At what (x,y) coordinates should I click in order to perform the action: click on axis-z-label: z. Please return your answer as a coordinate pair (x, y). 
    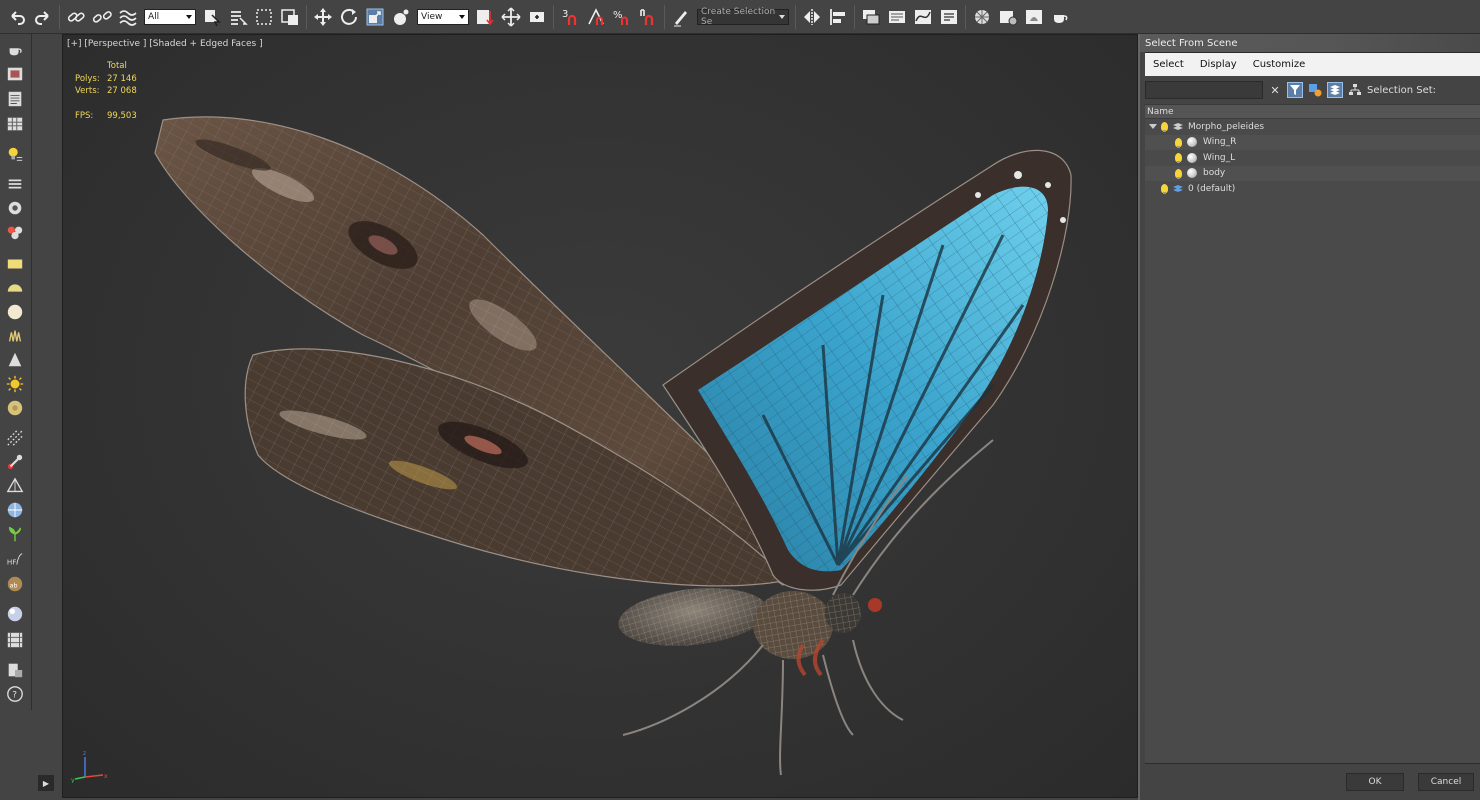
    Looking at the image, I should click on (84, 753).